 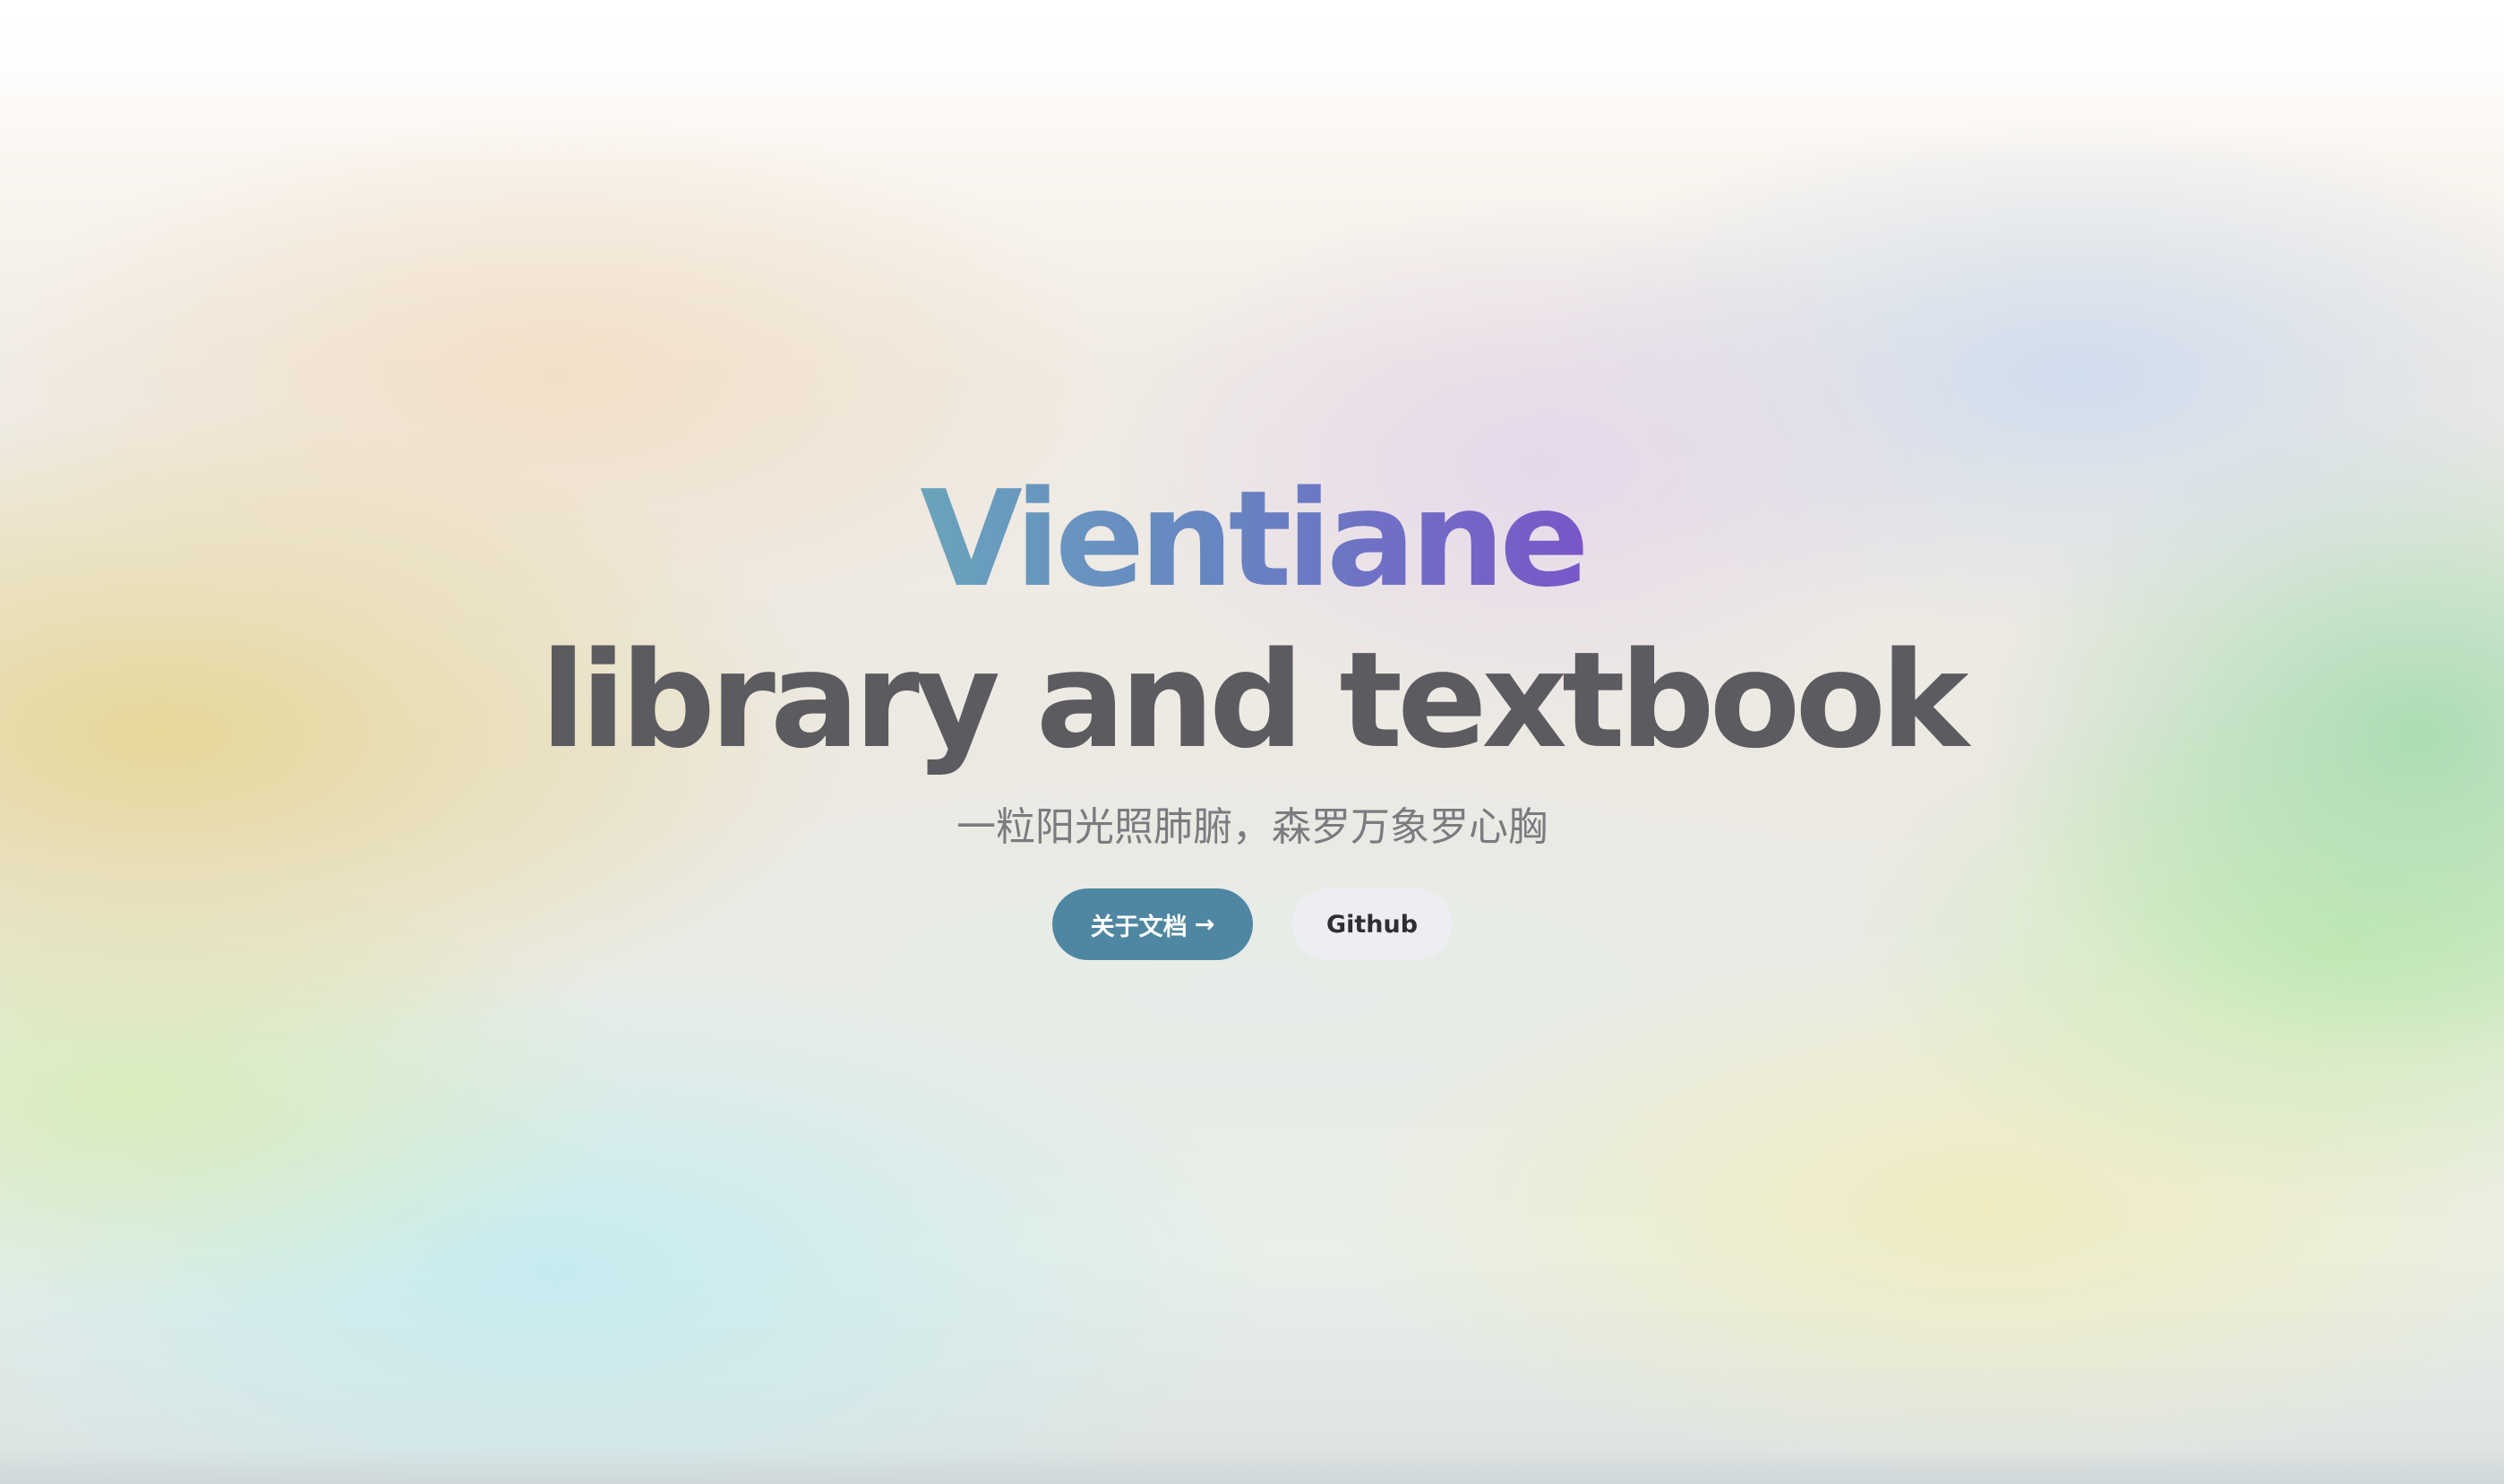 What do you see at coordinates (1254, 539) in the screenshot?
I see `brand-title: Vientiane` at bounding box center [1254, 539].